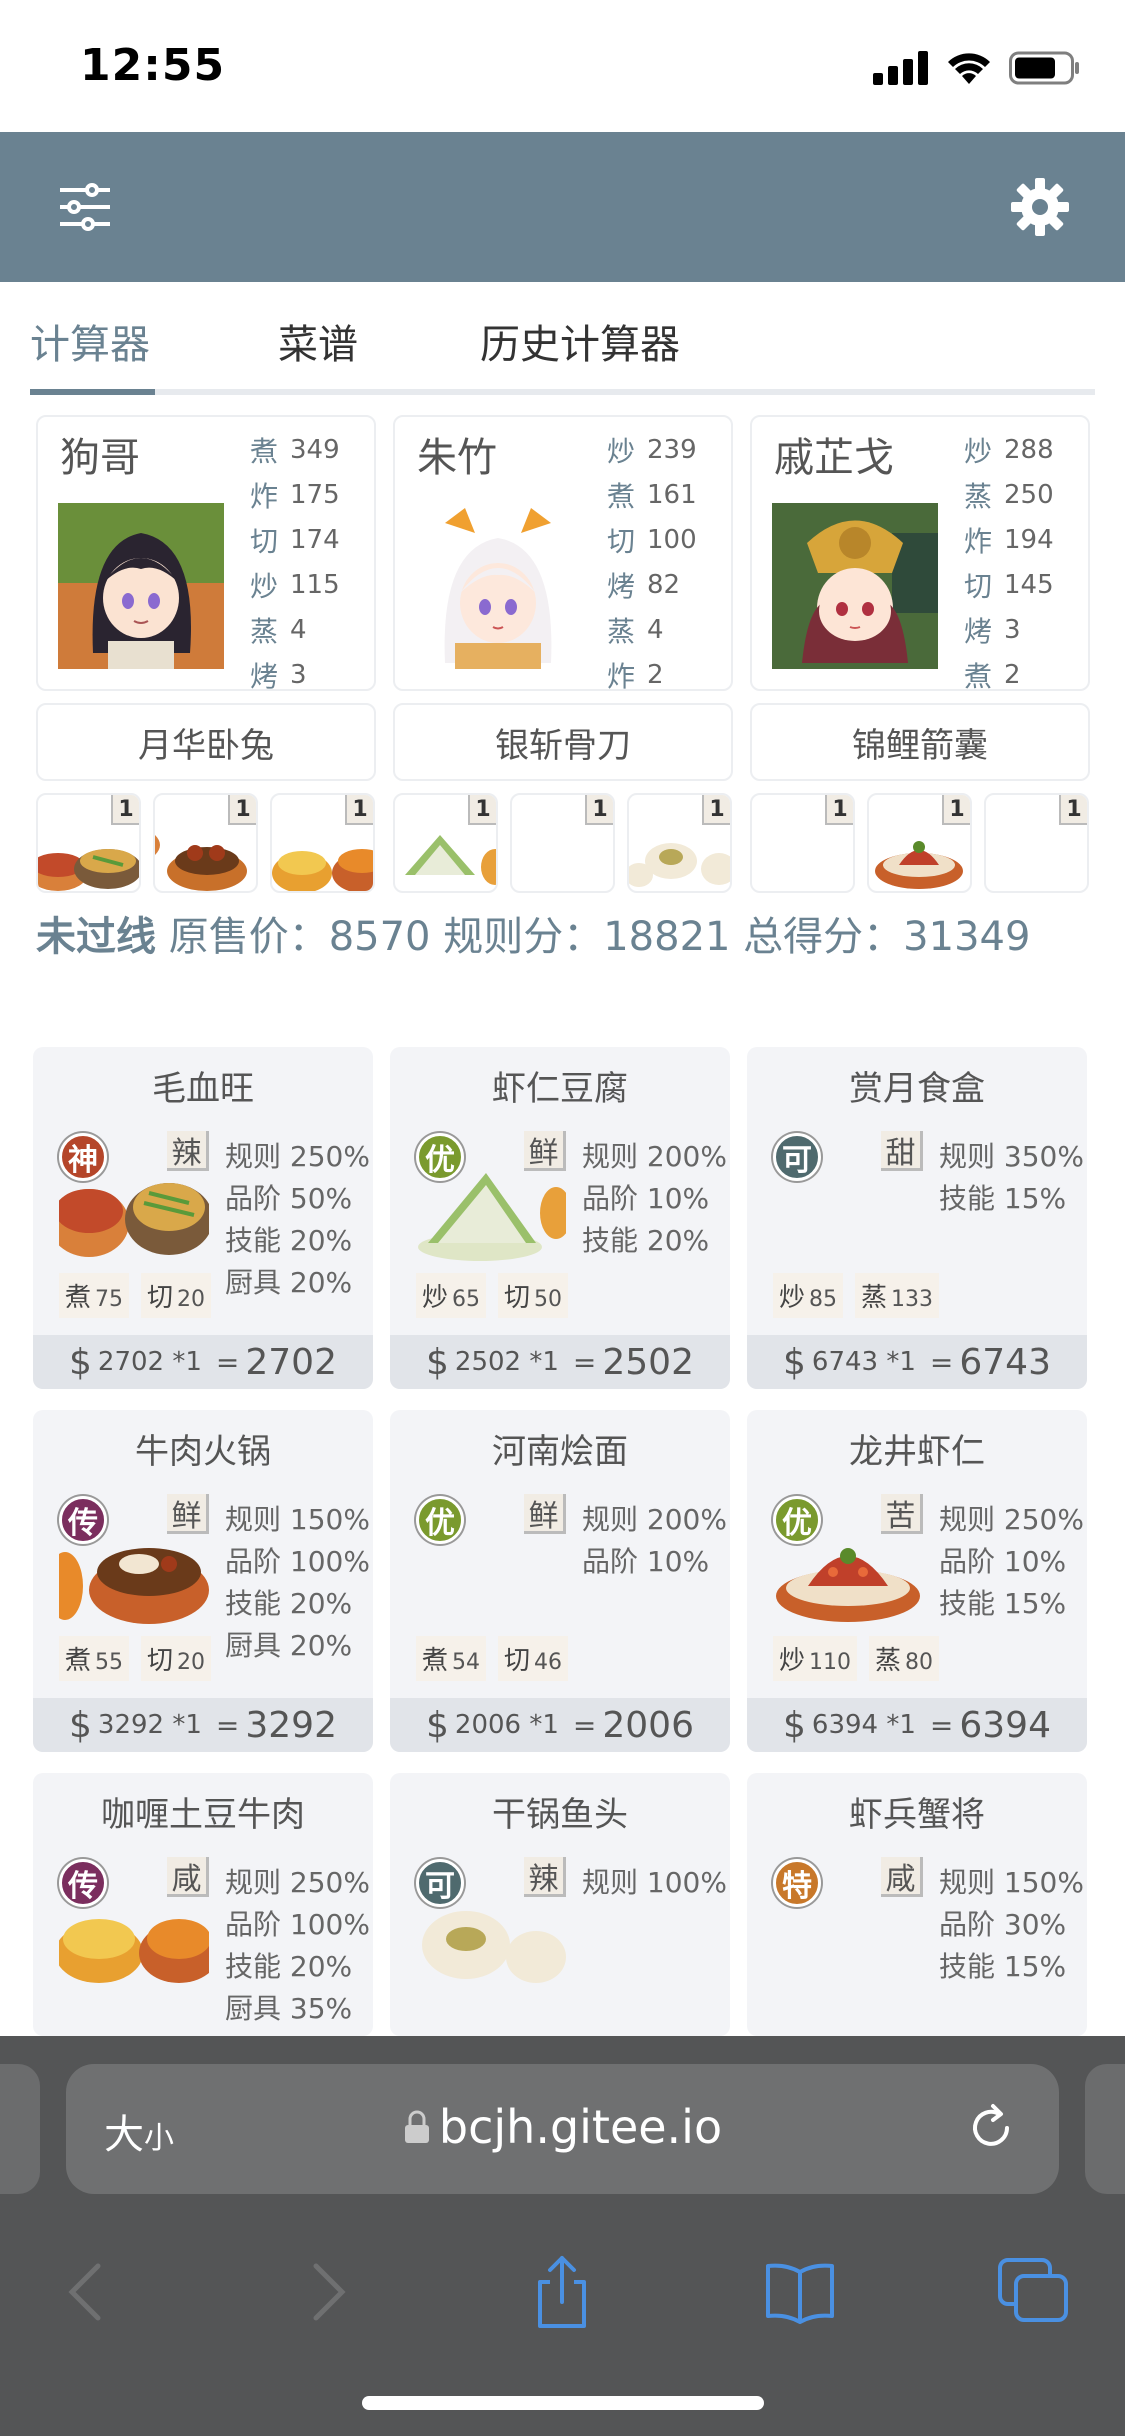 The image size is (1125, 2436). I want to click on bookmarks-icon, so click(800, 2292).